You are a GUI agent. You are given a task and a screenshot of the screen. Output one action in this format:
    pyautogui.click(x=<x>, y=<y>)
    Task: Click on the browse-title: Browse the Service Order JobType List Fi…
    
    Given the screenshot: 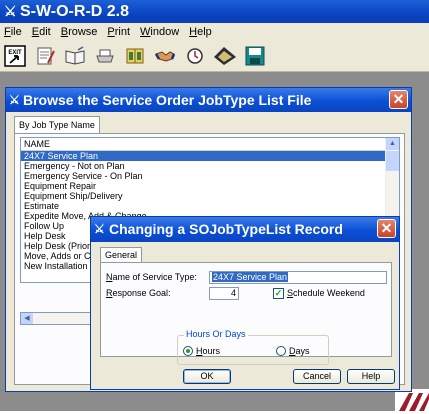 What is the action you would take?
    pyautogui.click(x=167, y=100)
    